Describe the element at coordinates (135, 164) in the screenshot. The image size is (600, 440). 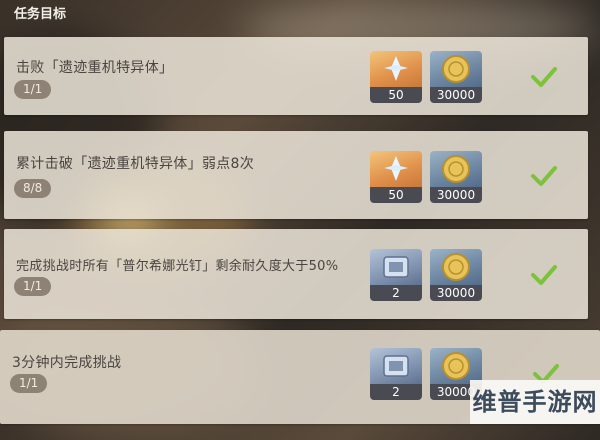
I see `quest-title: 累计击破「遗迹重机特异体」弱点8次` at that location.